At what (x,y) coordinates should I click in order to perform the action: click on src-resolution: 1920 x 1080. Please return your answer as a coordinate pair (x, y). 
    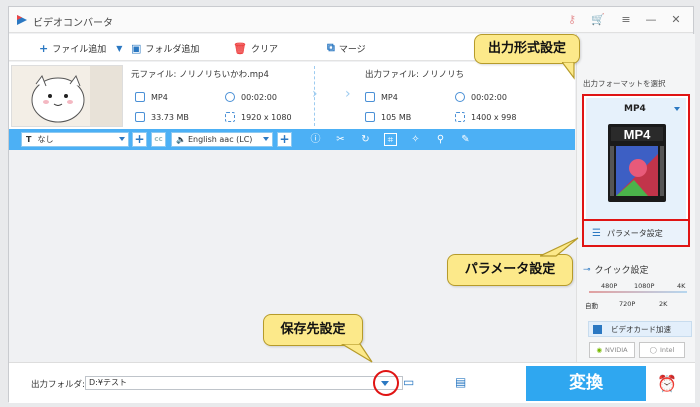
    Looking at the image, I should click on (258, 117).